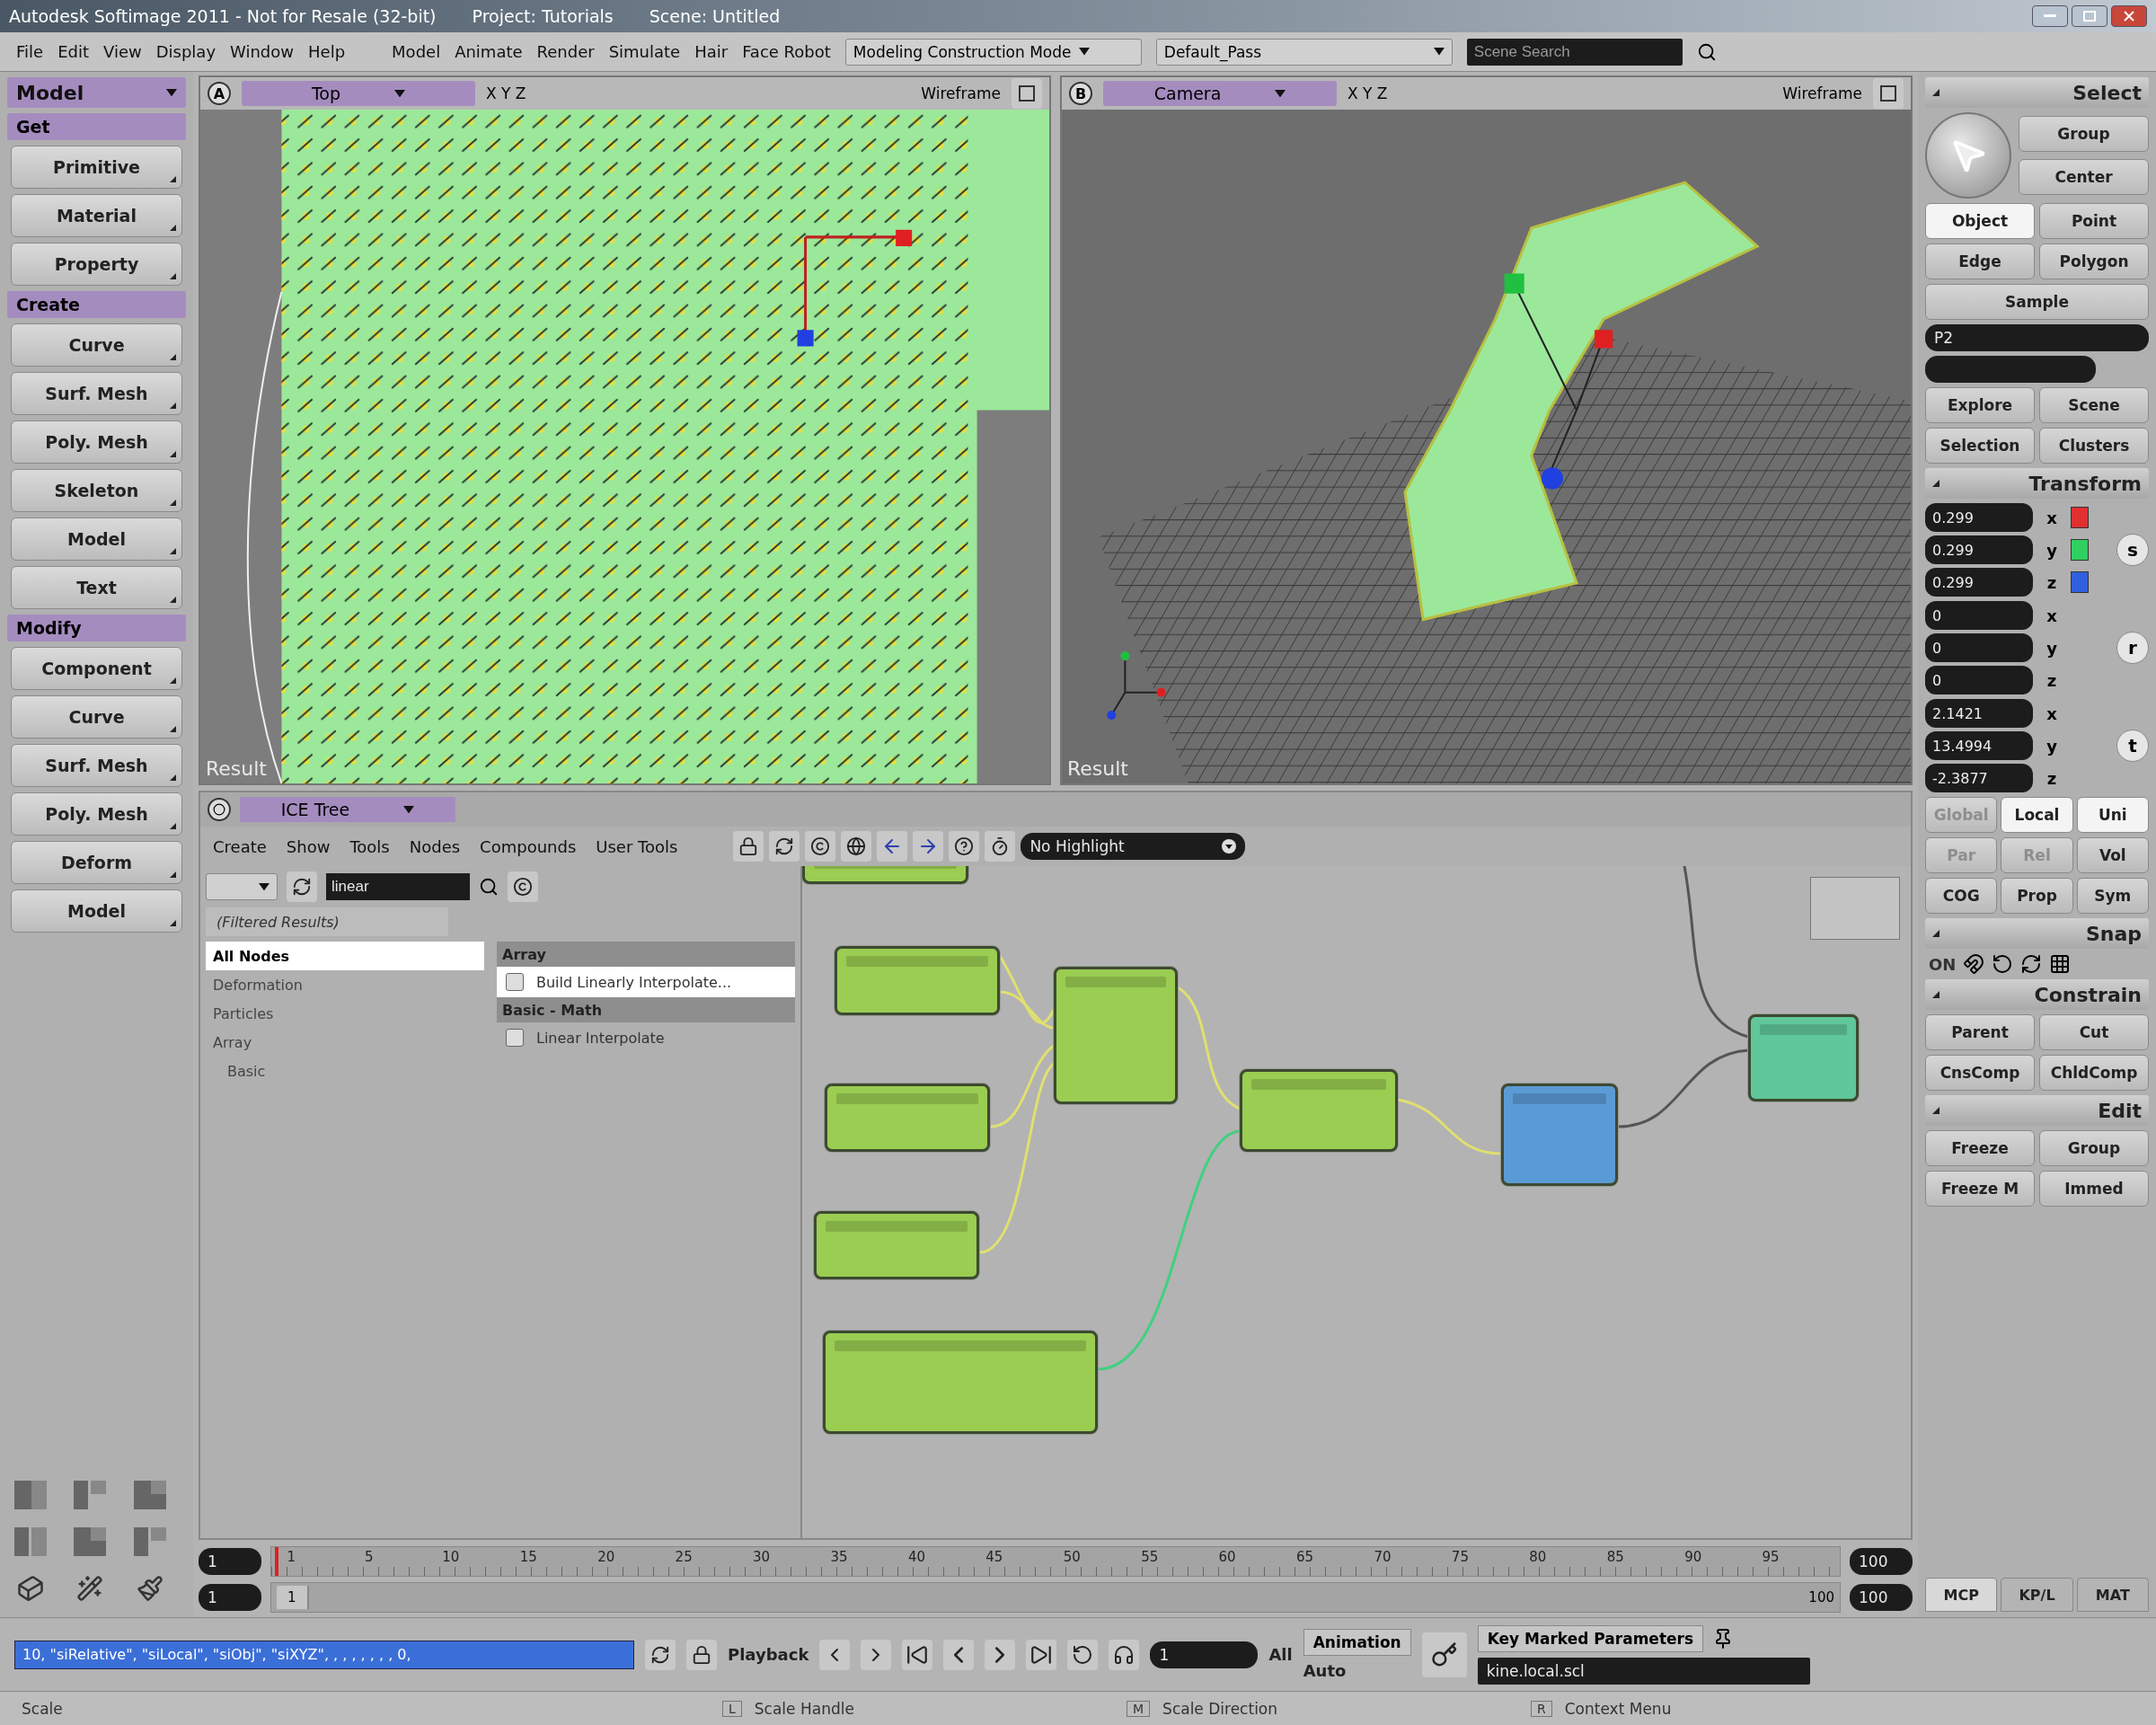 The width and height of the screenshot is (2156, 1725). Describe the element at coordinates (302, 886) in the screenshot. I see `refresh-icon` at that location.